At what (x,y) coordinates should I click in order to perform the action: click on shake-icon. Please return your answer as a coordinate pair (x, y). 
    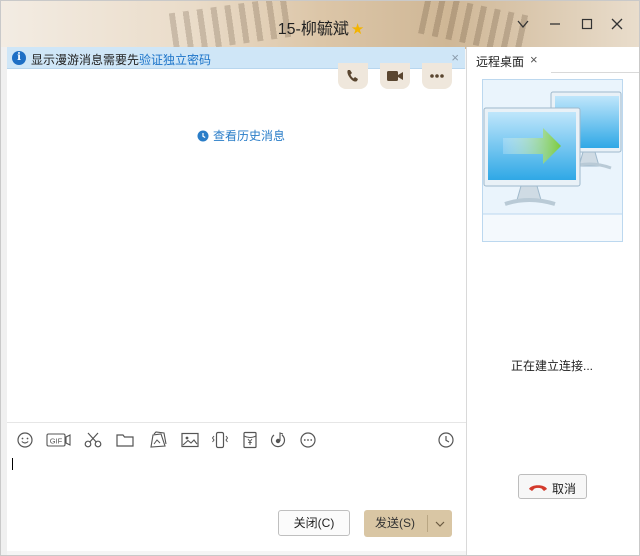
    Looking at the image, I should click on (220, 440).